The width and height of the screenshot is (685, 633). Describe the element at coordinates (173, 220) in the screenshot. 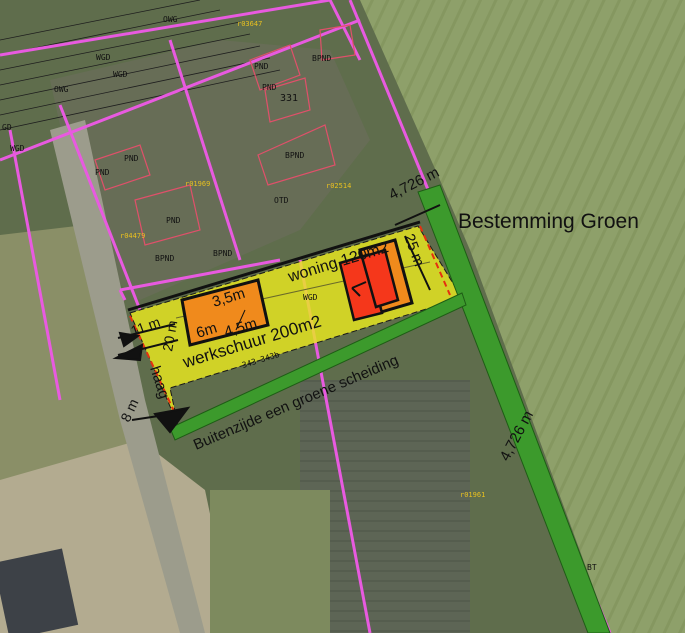

I see `code-pnd-5: PND` at that location.